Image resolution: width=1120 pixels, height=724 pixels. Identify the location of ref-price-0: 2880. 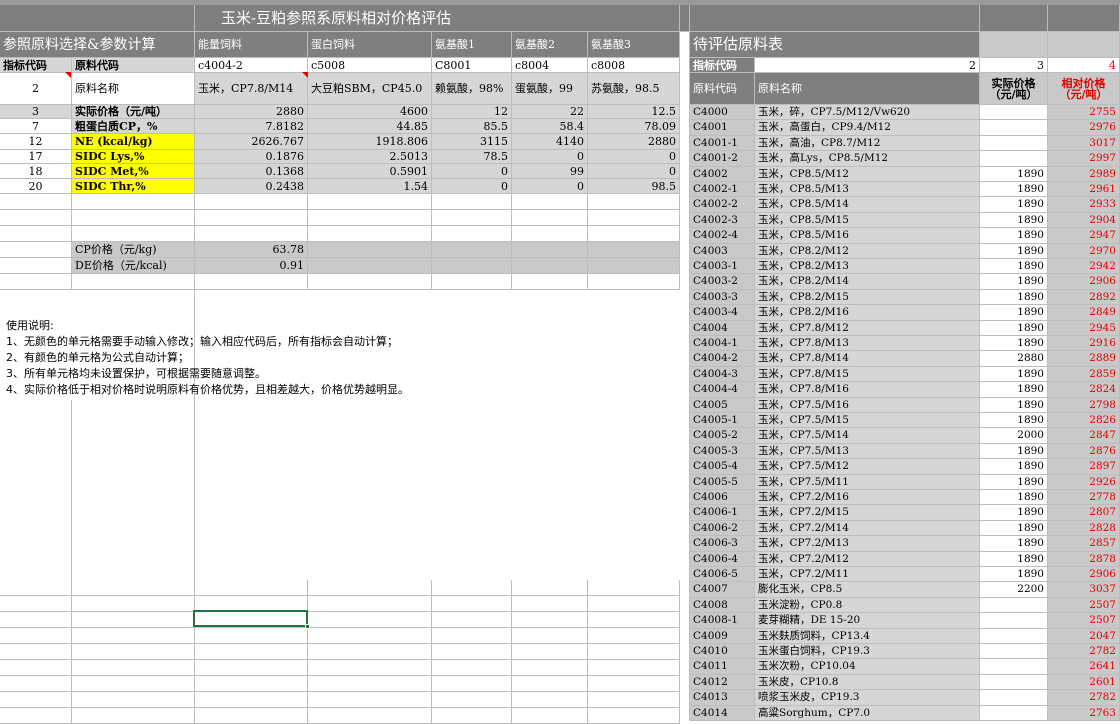
(251, 112).